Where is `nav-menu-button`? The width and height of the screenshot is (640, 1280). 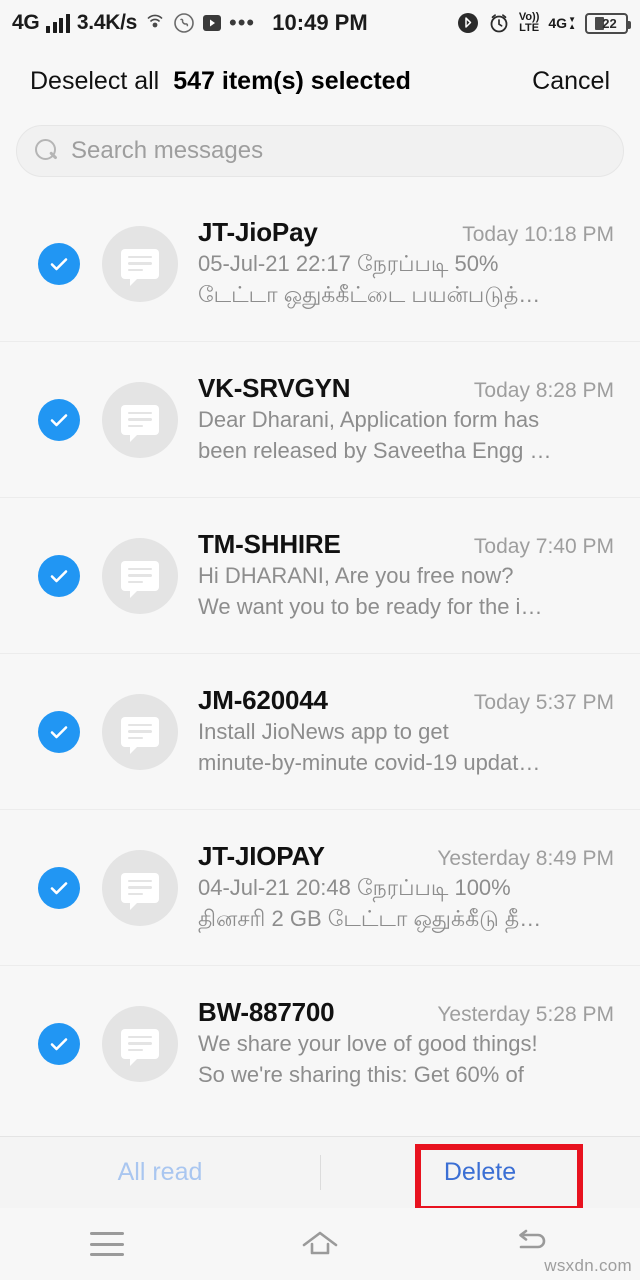
nav-menu-button is located at coordinates (106, 1244).